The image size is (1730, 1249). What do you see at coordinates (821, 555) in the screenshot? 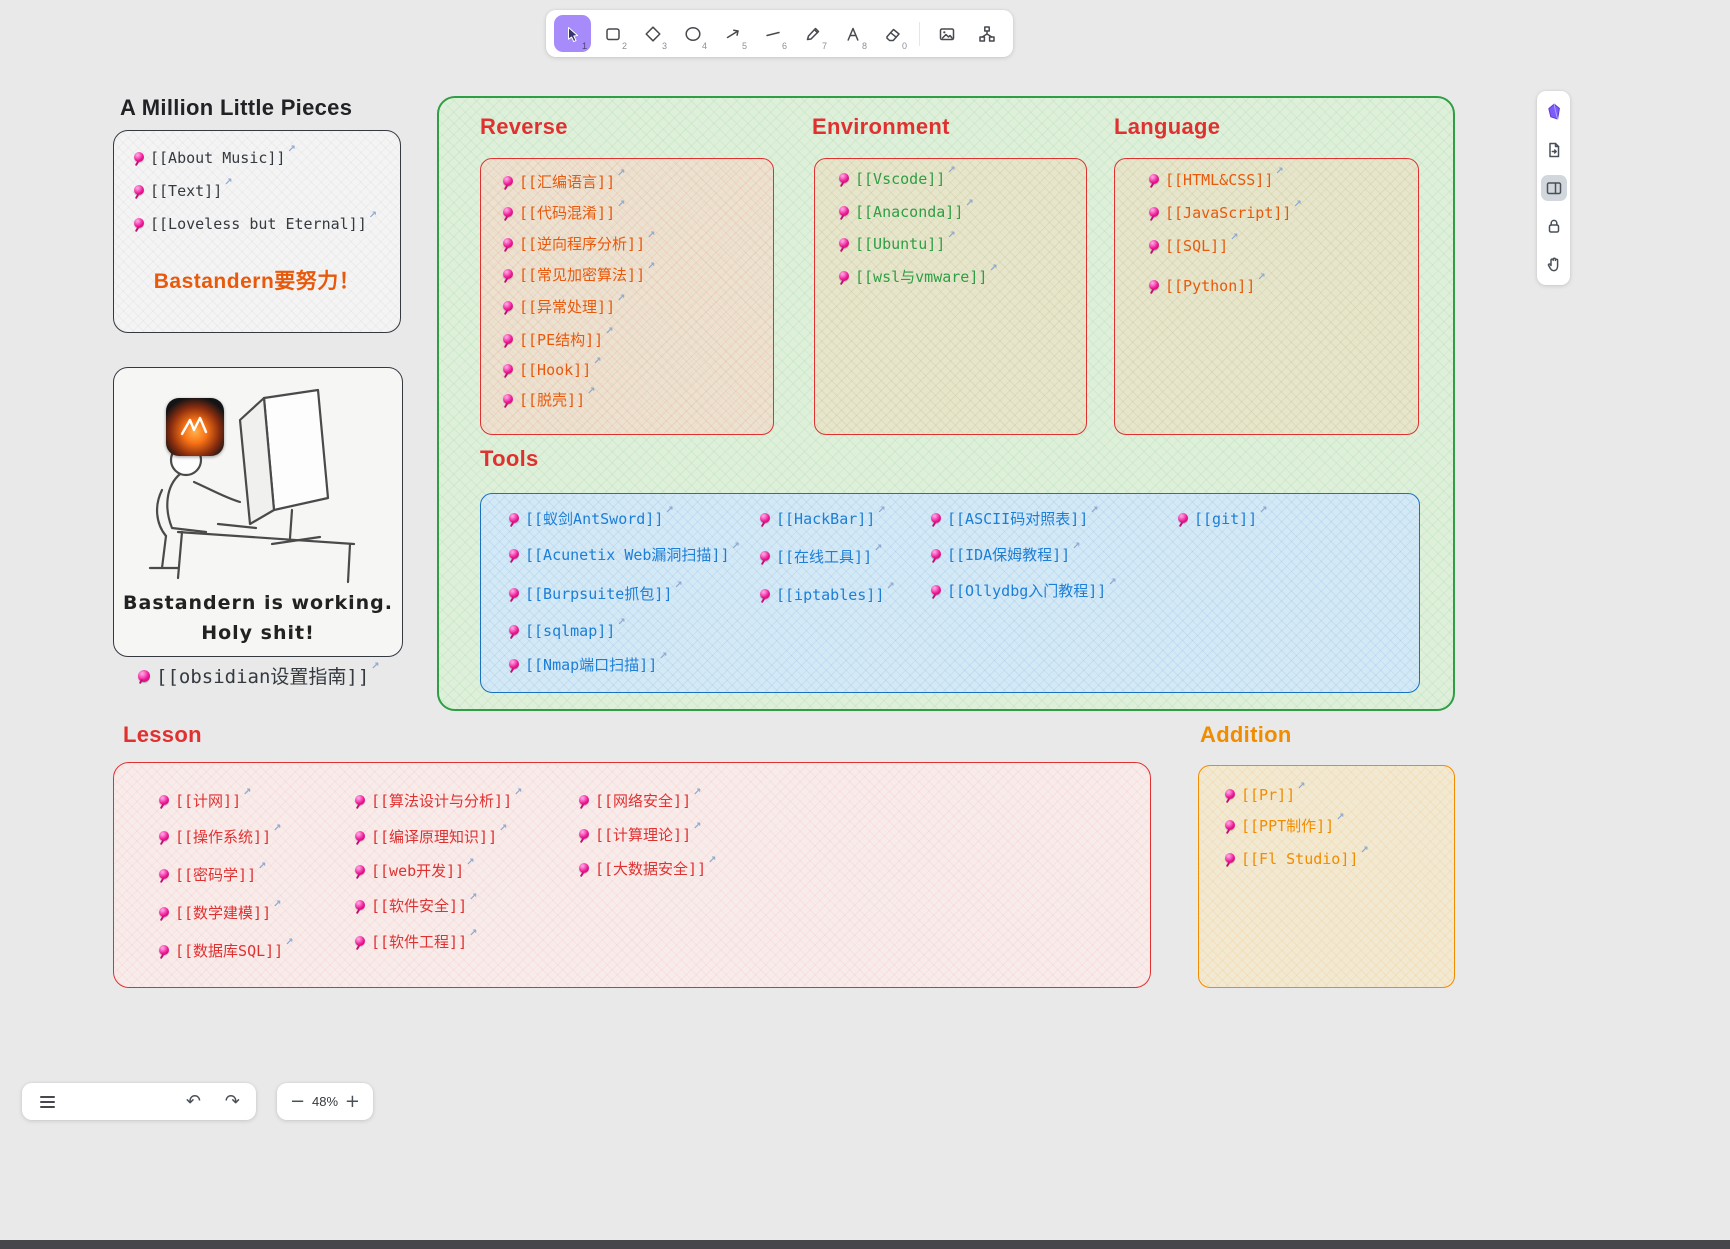
I see `wiki-link: [[在线工具]] ↗` at bounding box center [821, 555].